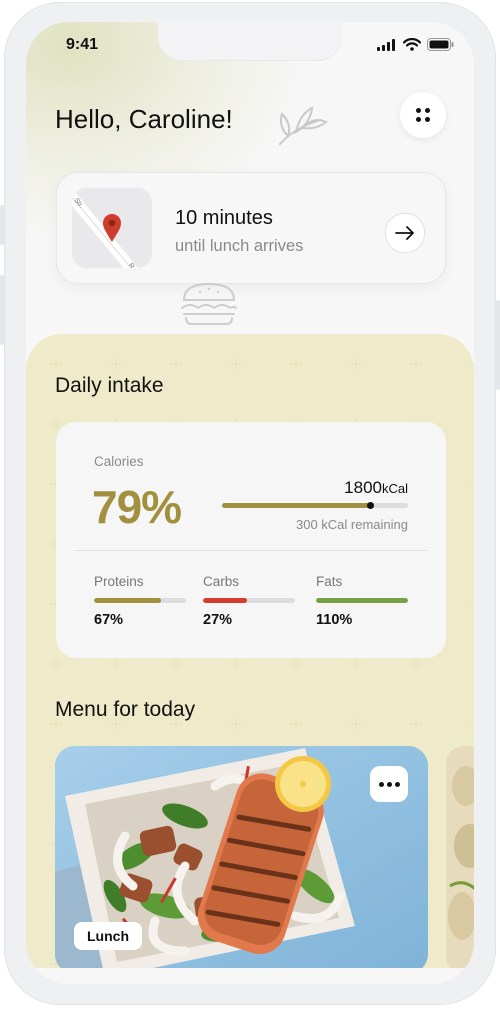 This screenshot has width=500, height=1009. What do you see at coordinates (119, 581) in the screenshot?
I see `macro-label: Proteins` at bounding box center [119, 581].